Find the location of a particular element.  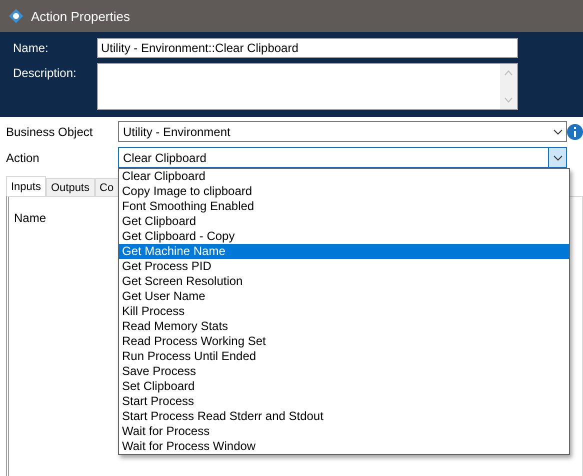

name-label: Name: is located at coordinates (31, 48).